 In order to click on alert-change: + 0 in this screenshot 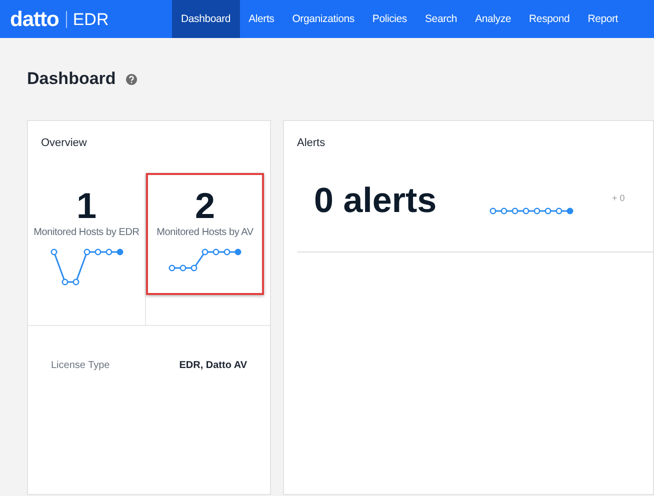, I will do `click(618, 198)`.